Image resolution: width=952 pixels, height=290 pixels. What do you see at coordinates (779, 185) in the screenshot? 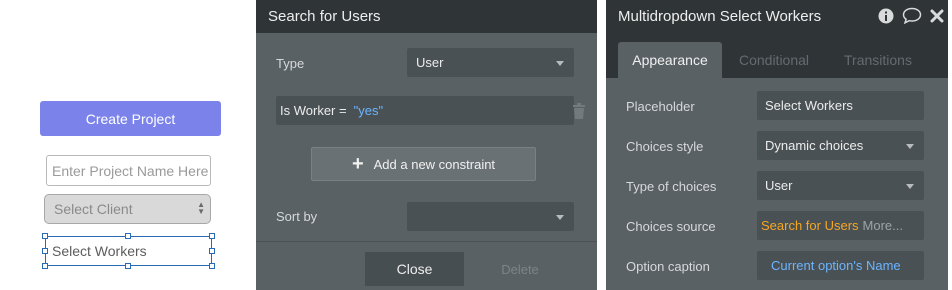
I see `type-of-choices-value: User` at bounding box center [779, 185].